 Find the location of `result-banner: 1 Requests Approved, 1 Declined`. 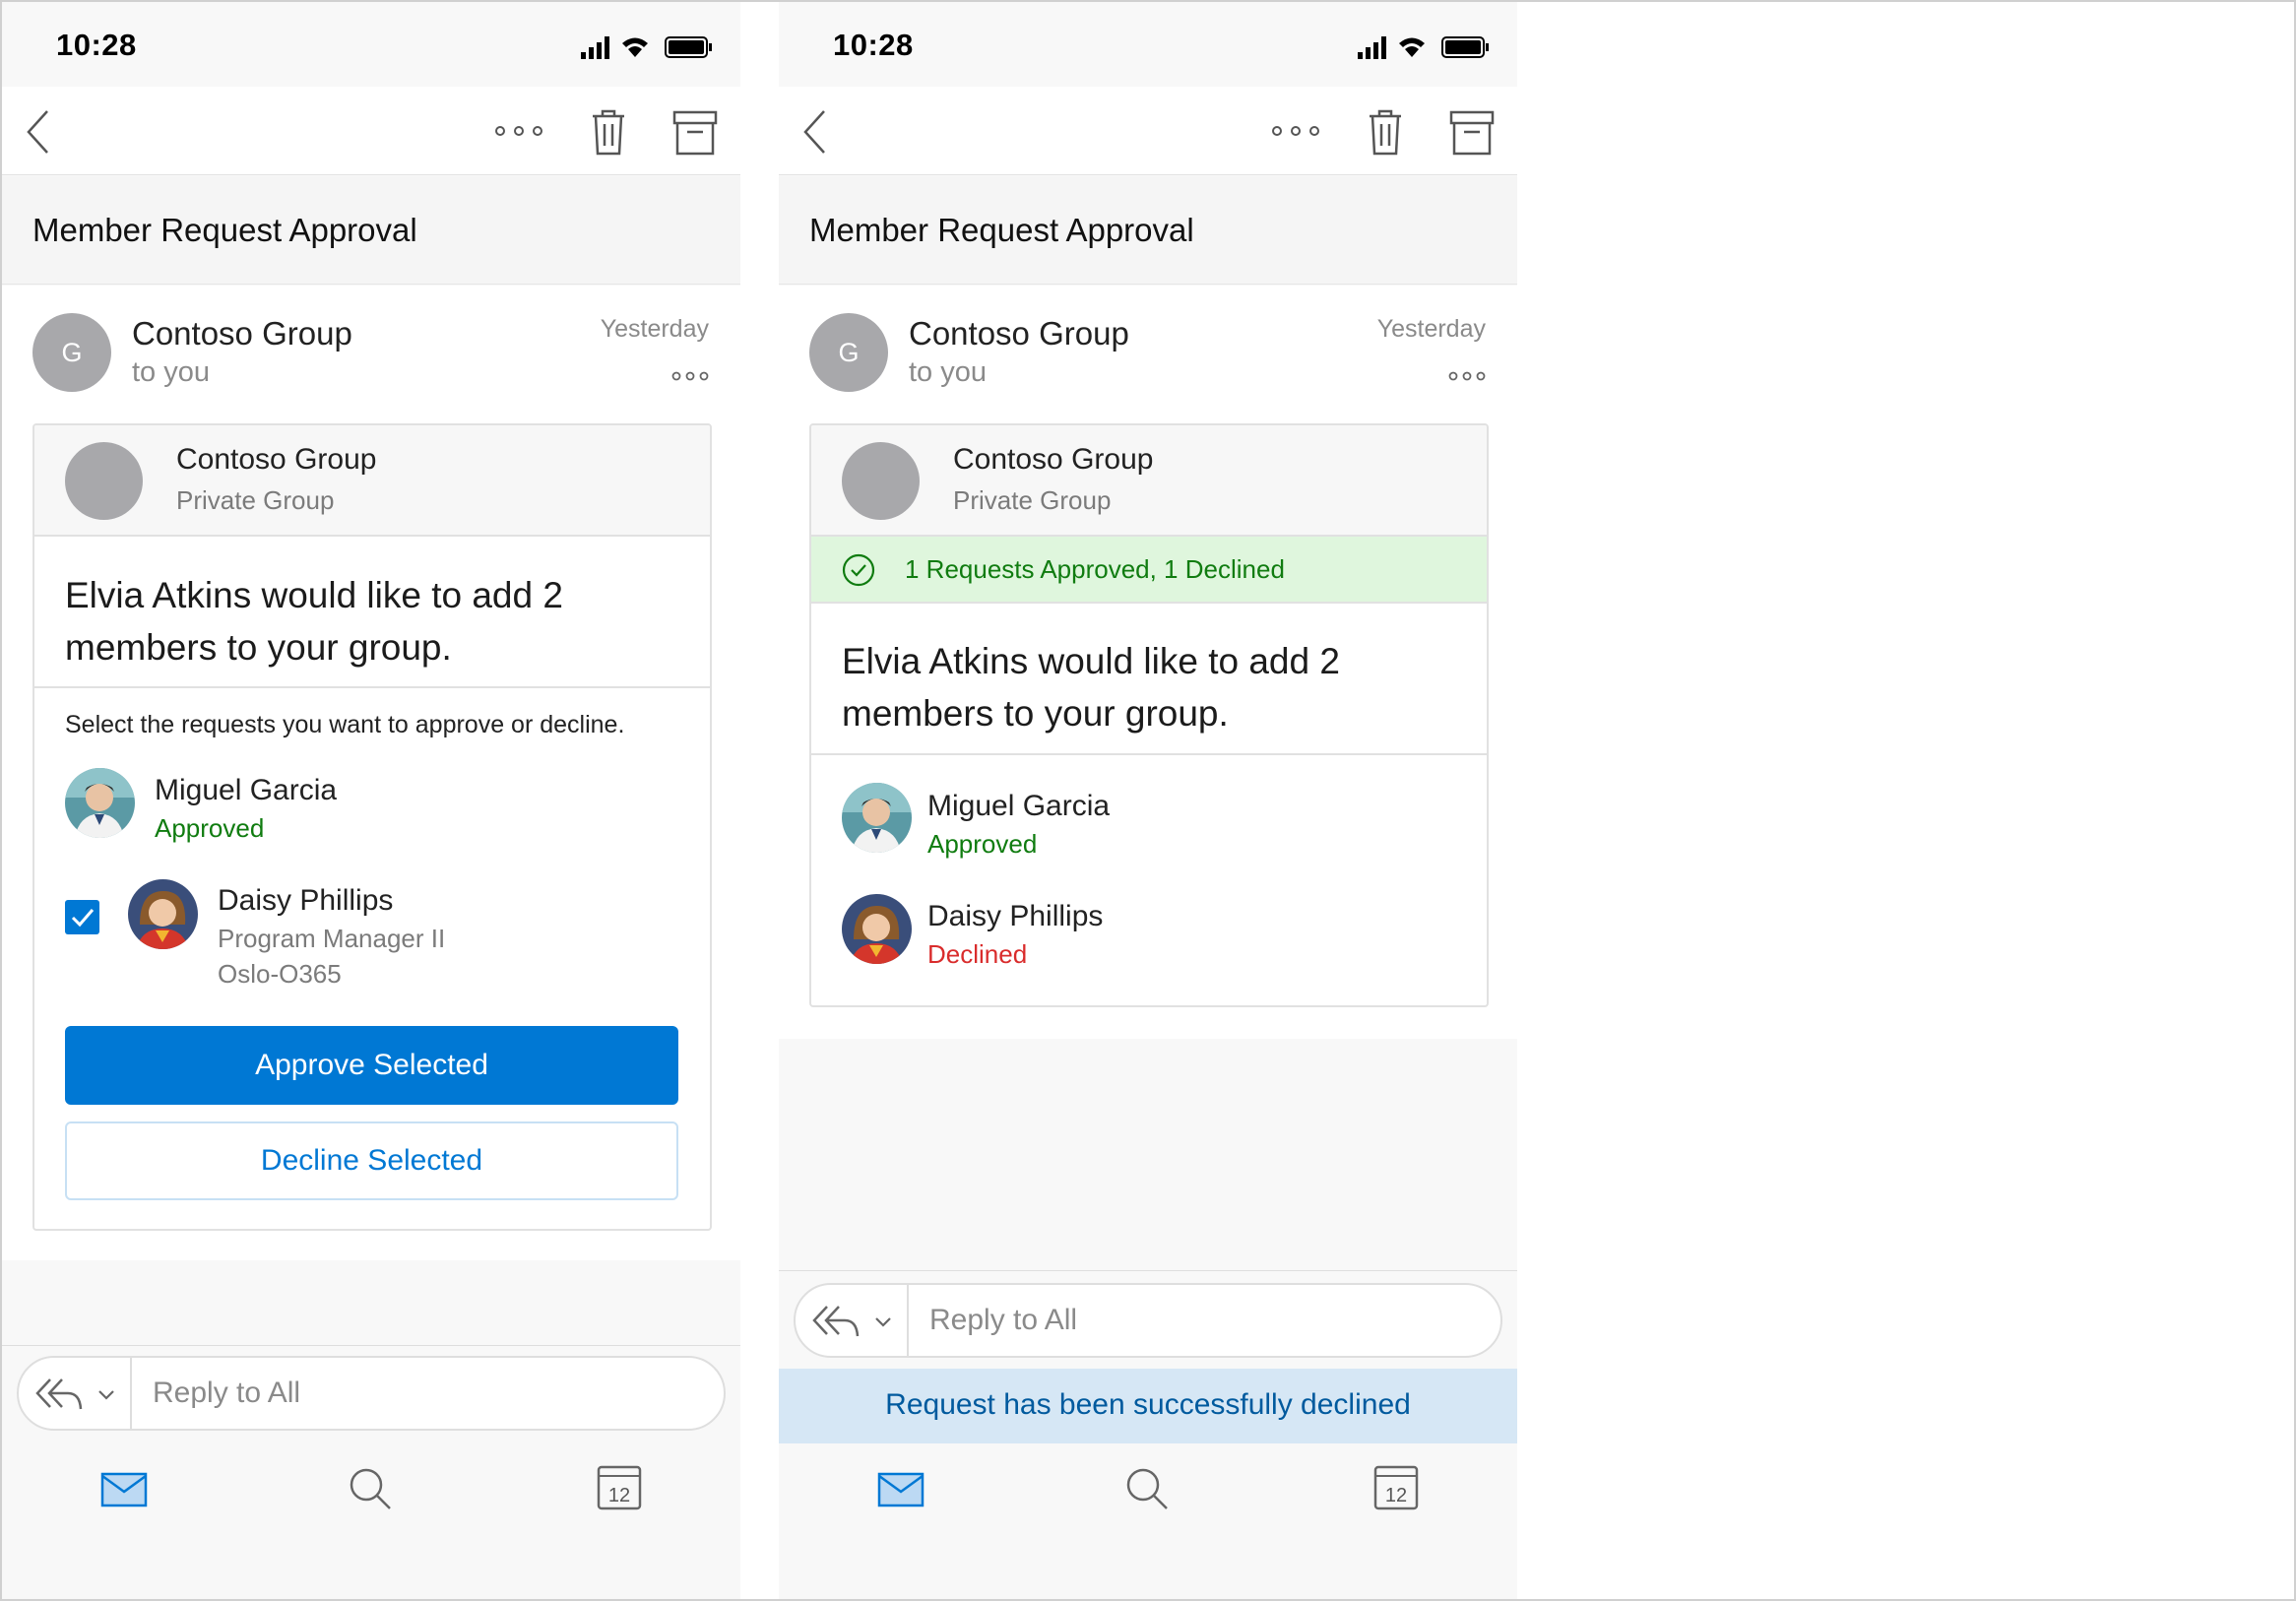

result-banner: 1 Requests Approved, 1 Declined is located at coordinates (1149, 571).